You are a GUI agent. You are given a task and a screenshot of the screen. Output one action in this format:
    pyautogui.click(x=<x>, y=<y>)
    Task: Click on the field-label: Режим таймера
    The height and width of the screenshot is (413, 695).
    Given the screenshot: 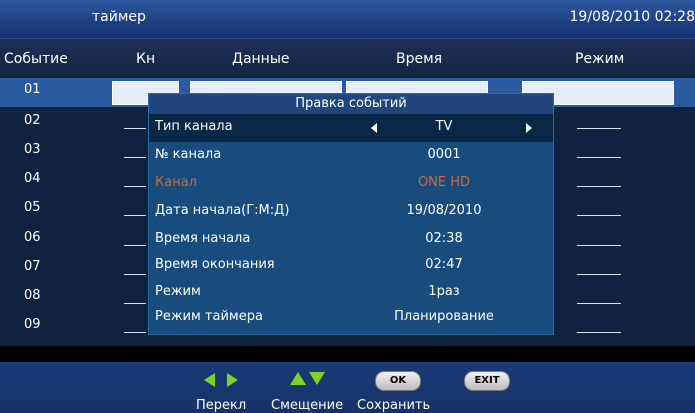 What is the action you would take?
    pyautogui.click(x=209, y=316)
    